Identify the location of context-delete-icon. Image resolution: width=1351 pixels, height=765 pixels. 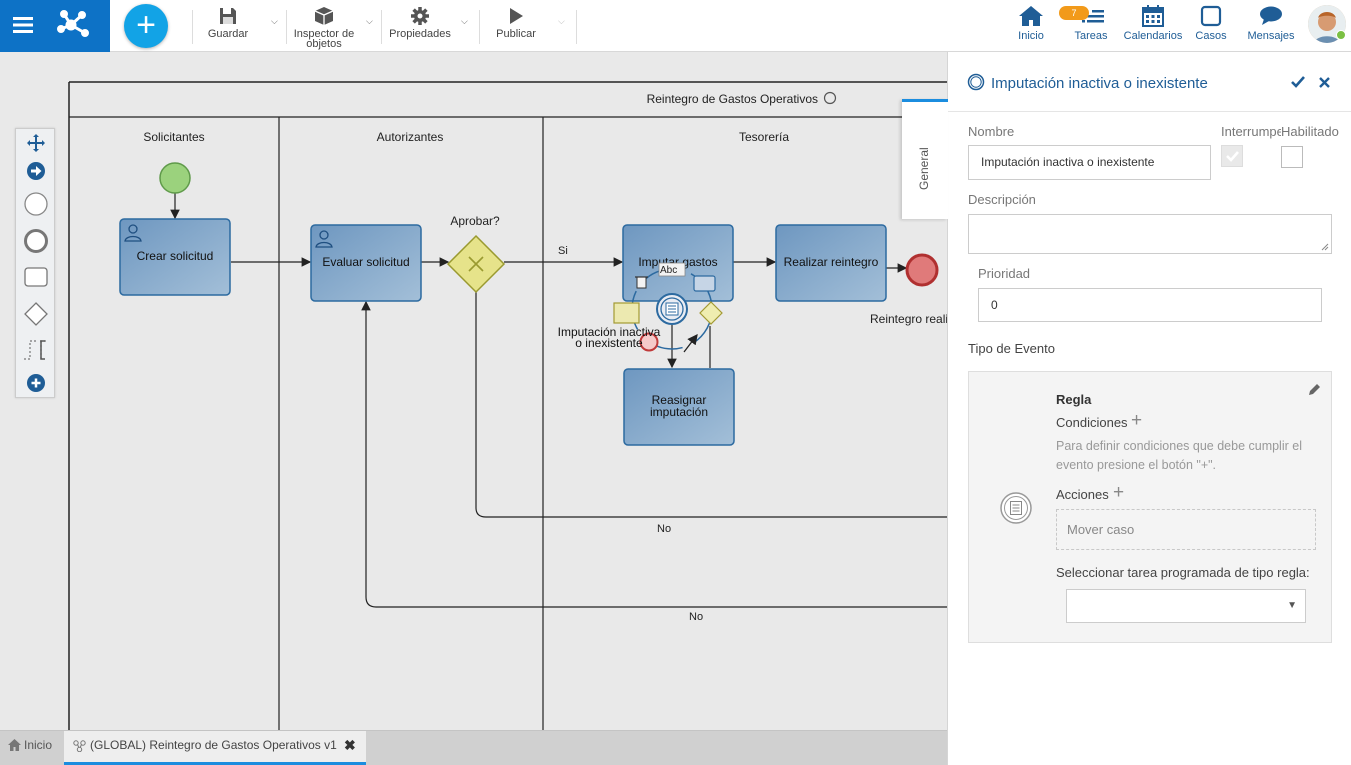
(641, 282).